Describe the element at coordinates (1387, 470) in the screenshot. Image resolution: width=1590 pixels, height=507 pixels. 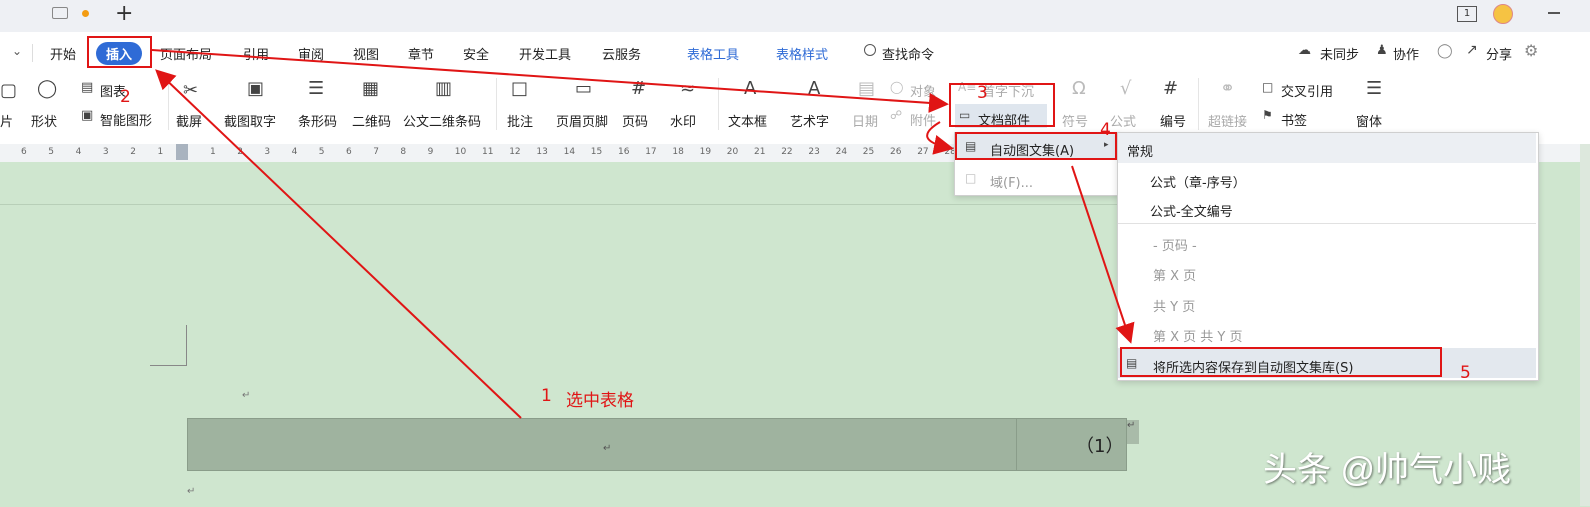
I see `watermark-text: 头条 @帅气小贱` at that location.